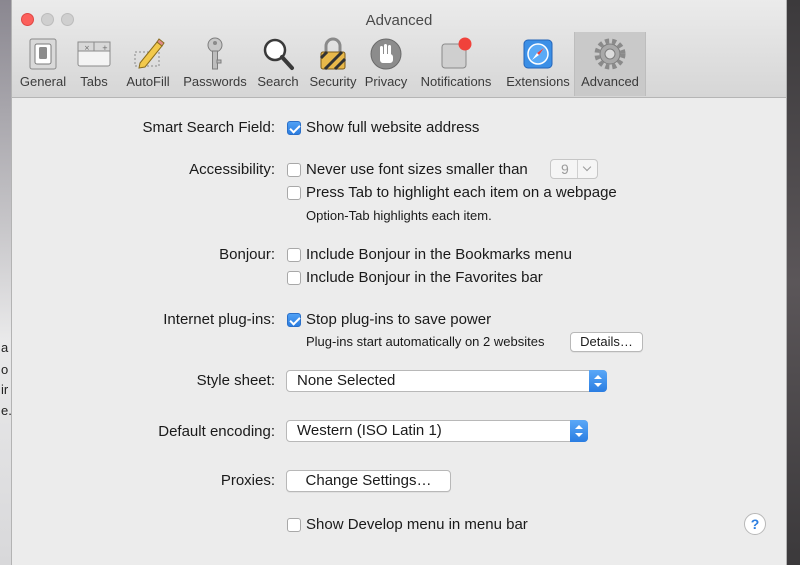  Describe the element at coordinates (247, 254) in the screenshot. I see `bonjour-label: Bonjour:` at that location.